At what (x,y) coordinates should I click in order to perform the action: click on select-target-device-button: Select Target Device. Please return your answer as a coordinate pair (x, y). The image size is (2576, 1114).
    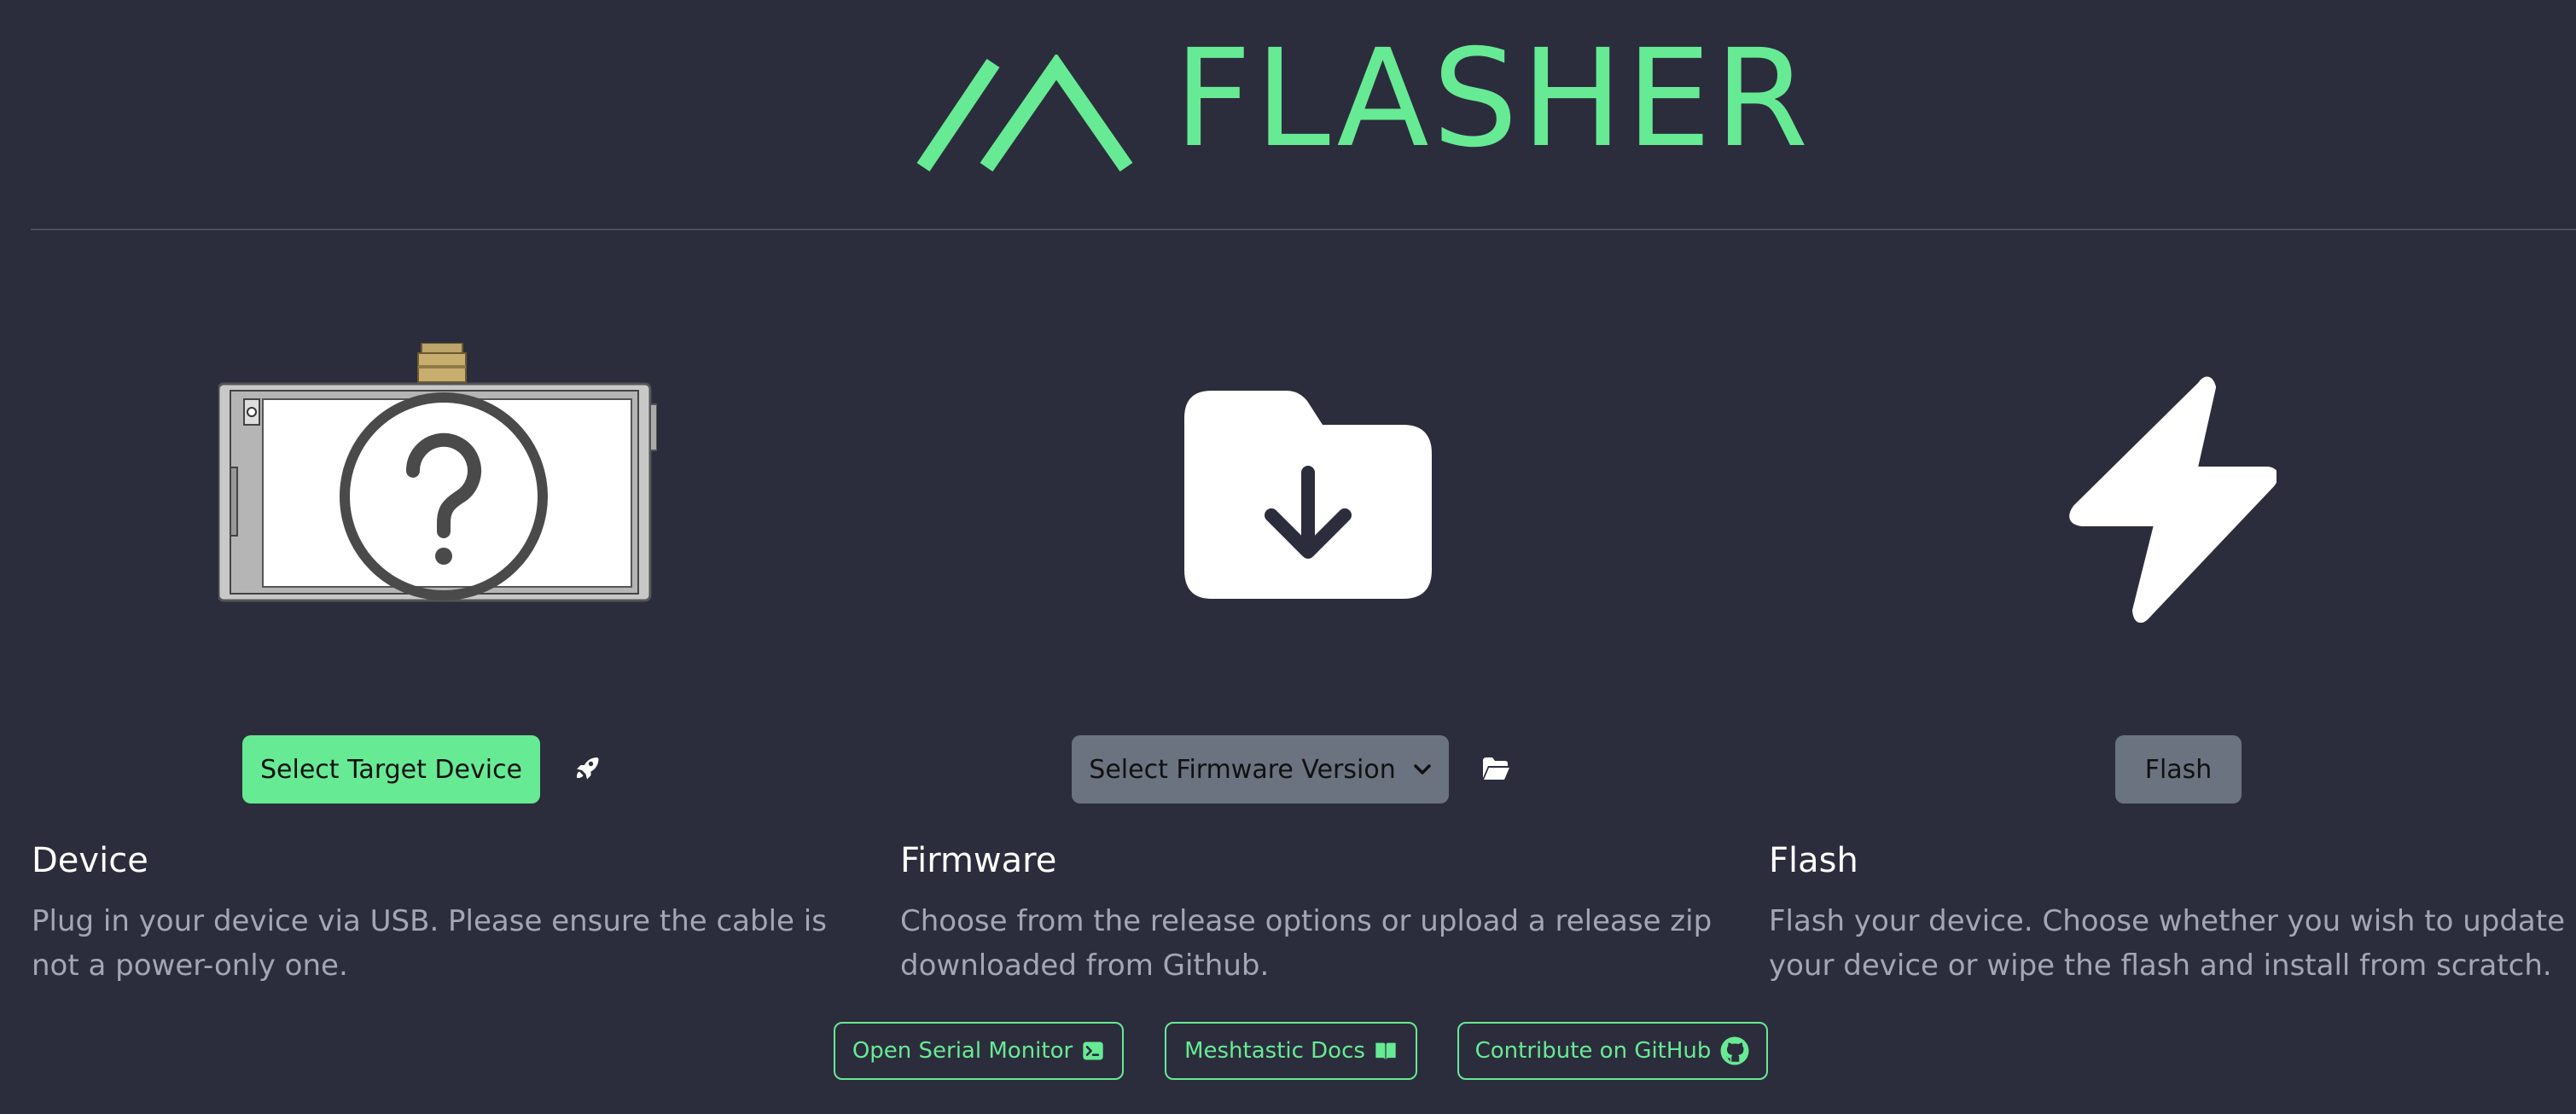
    Looking at the image, I should click on (391, 770).